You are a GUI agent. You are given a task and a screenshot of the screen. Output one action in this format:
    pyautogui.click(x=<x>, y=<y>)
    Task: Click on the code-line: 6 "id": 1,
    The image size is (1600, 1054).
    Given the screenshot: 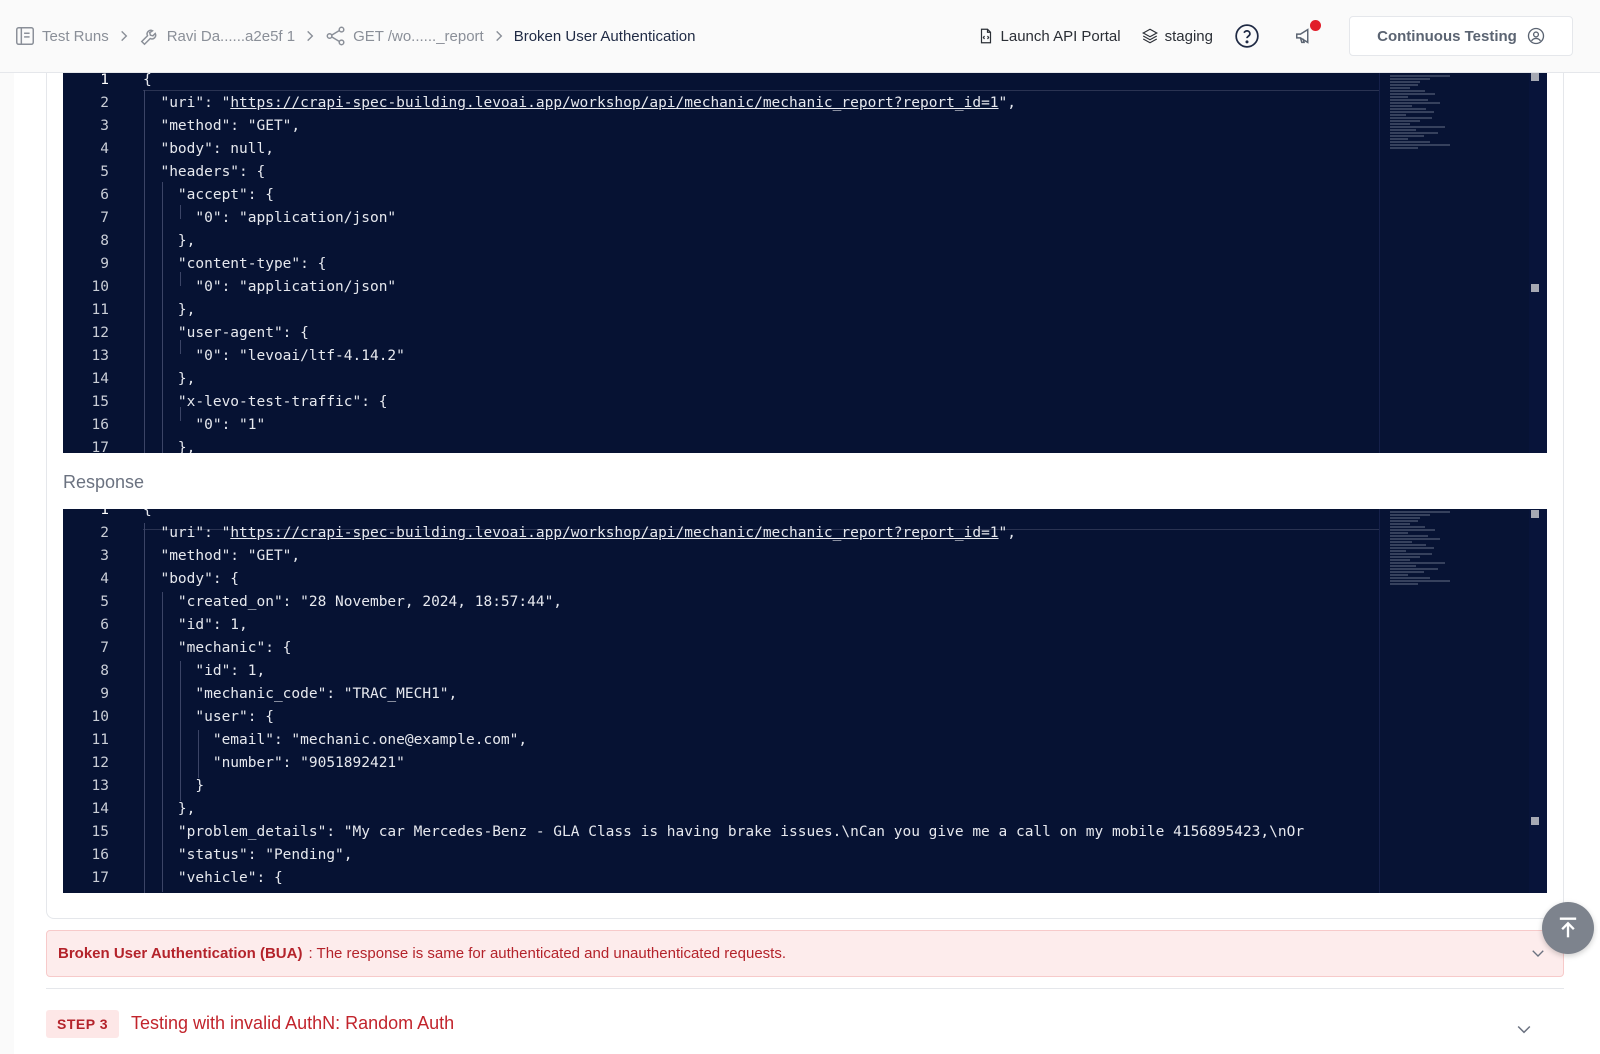 What is the action you would take?
    pyautogui.click(x=805, y=625)
    